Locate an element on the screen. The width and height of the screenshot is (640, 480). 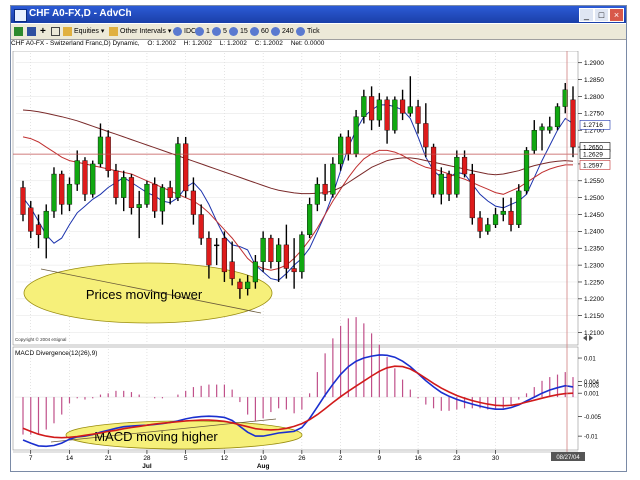
close-button: × is located at coordinates (616, 15).